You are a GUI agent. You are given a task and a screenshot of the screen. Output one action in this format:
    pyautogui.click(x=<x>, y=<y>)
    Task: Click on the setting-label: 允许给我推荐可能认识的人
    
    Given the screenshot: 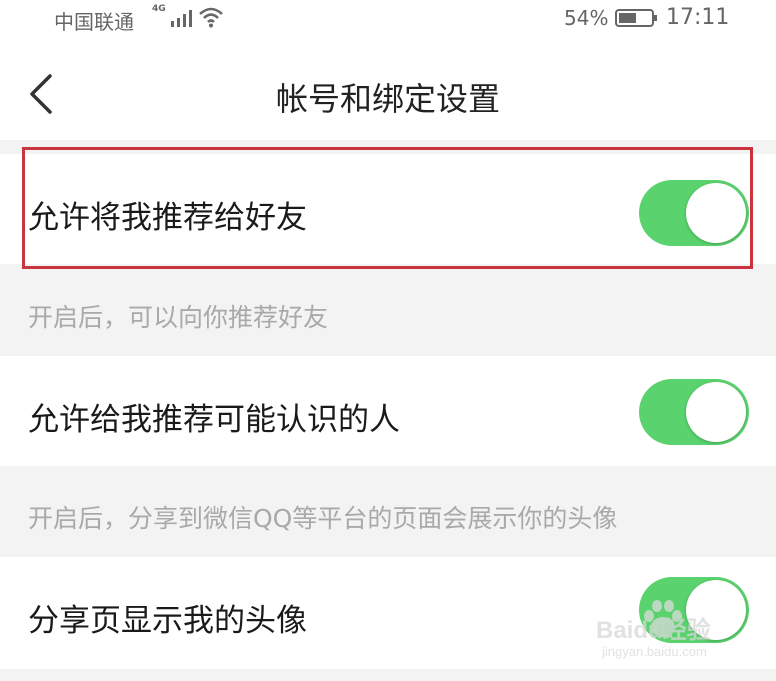 What is the action you would take?
    pyautogui.click(x=214, y=420)
    